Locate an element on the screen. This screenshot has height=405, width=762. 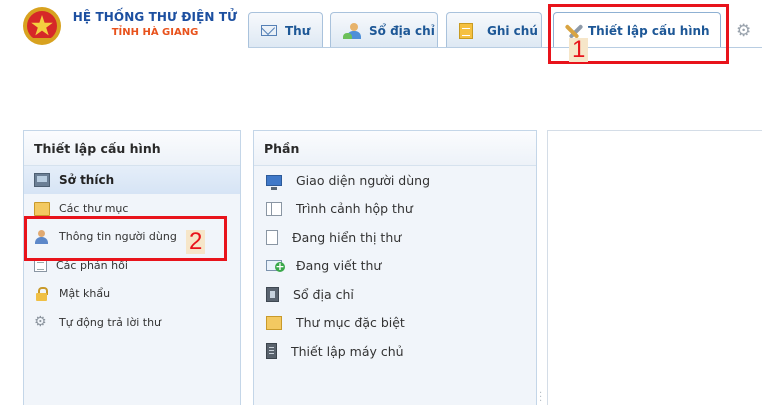
pref-displaying-messages-label: Đang hiển thị thư is located at coordinates (347, 237).